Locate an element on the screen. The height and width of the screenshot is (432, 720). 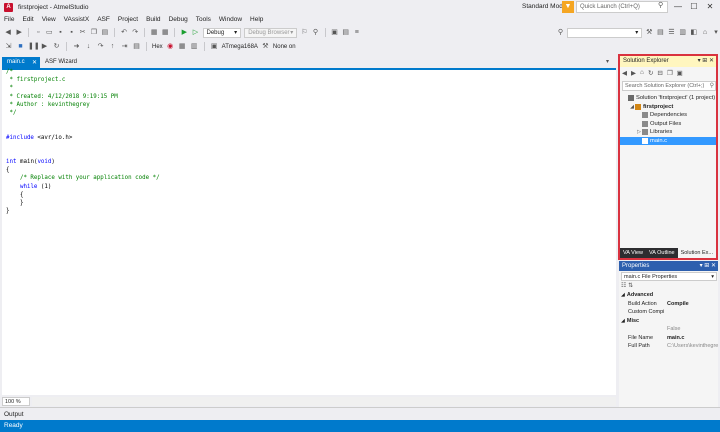
sync-icon: ↻ is located at coordinates (650, 74).